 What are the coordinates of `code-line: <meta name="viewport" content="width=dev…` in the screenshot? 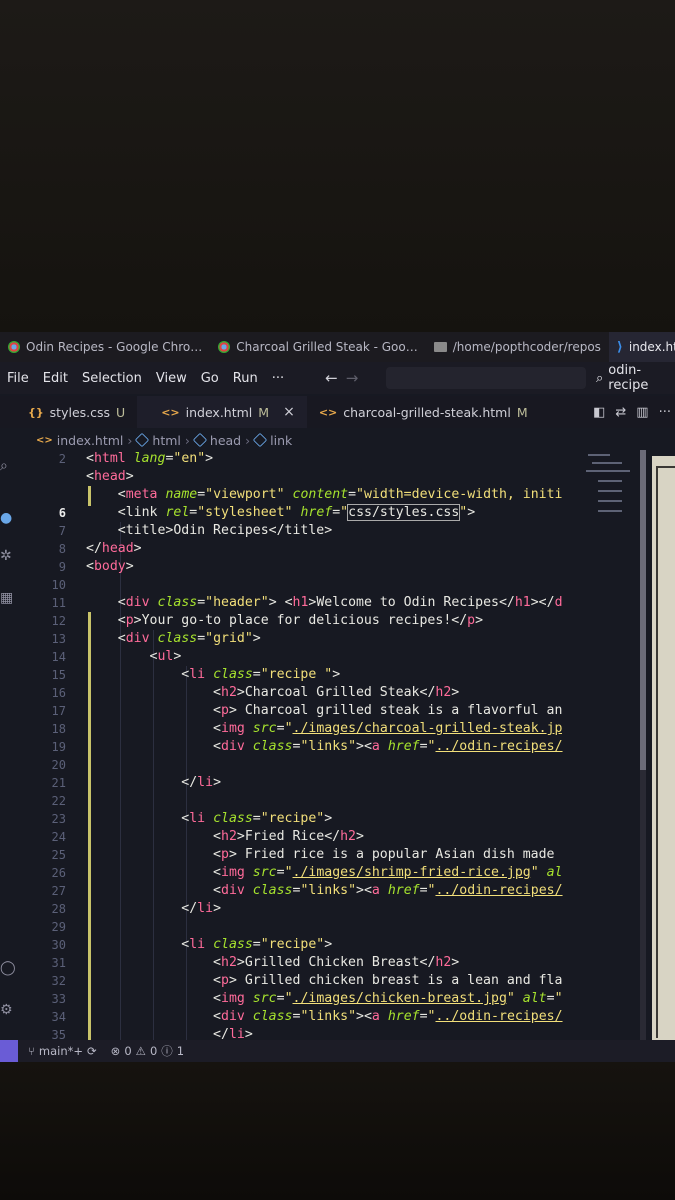 It's located at (299, 495).